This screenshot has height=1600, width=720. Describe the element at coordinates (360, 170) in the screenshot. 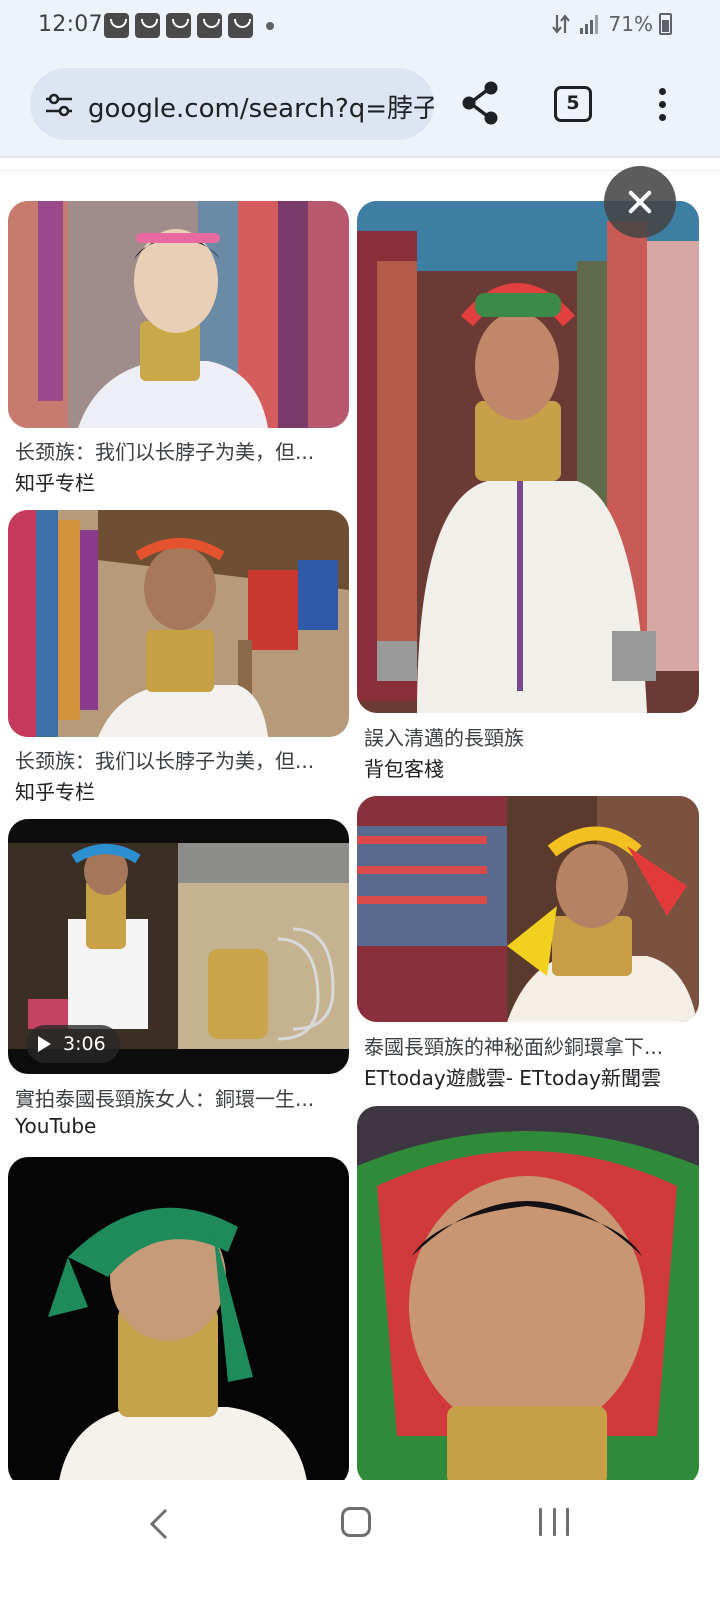

I see `divider` at that location.